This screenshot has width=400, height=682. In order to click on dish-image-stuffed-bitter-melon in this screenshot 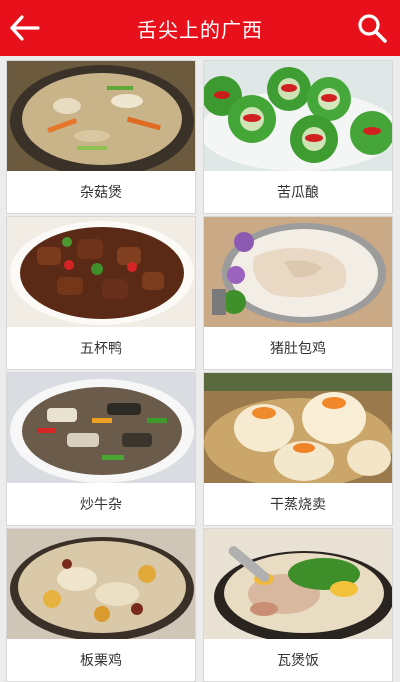, I will do `click(298, 116)`.